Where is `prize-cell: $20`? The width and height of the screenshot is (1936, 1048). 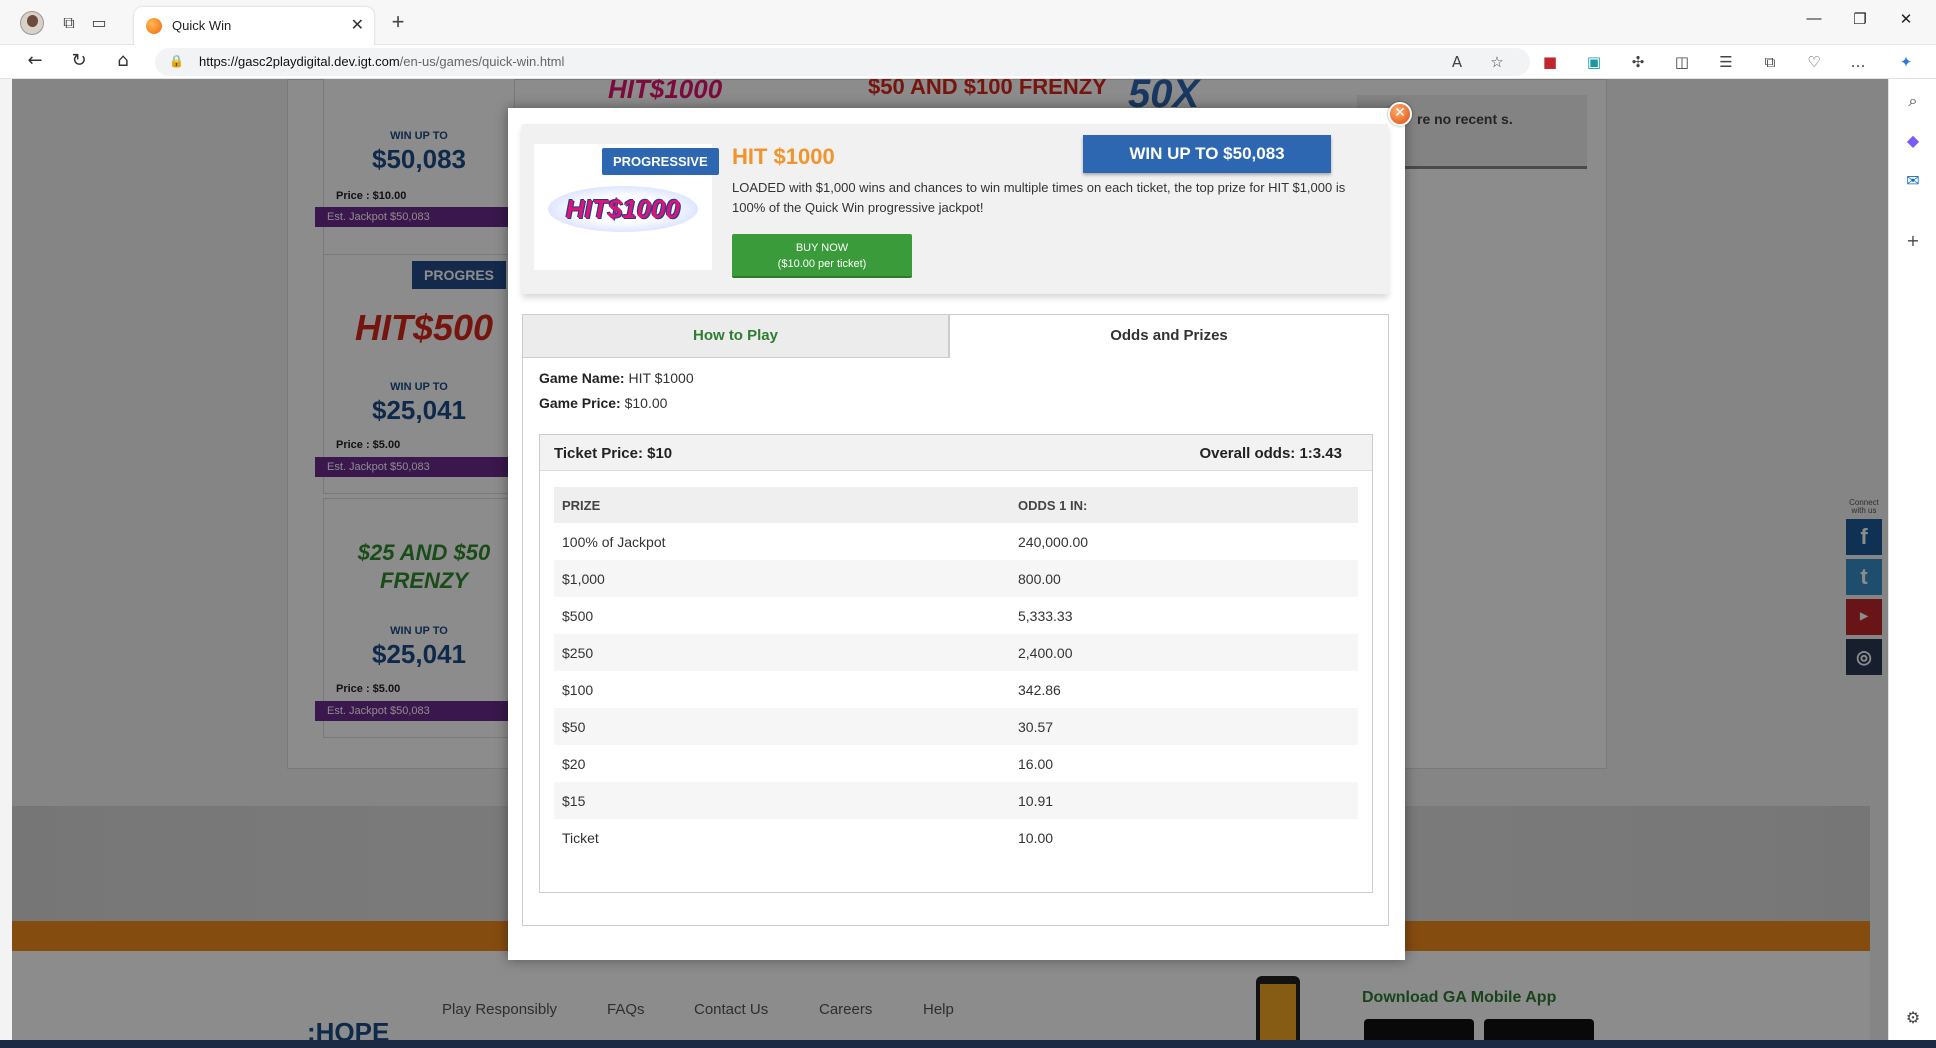 prize-cell: $20 is located at coordinates (574, 763).